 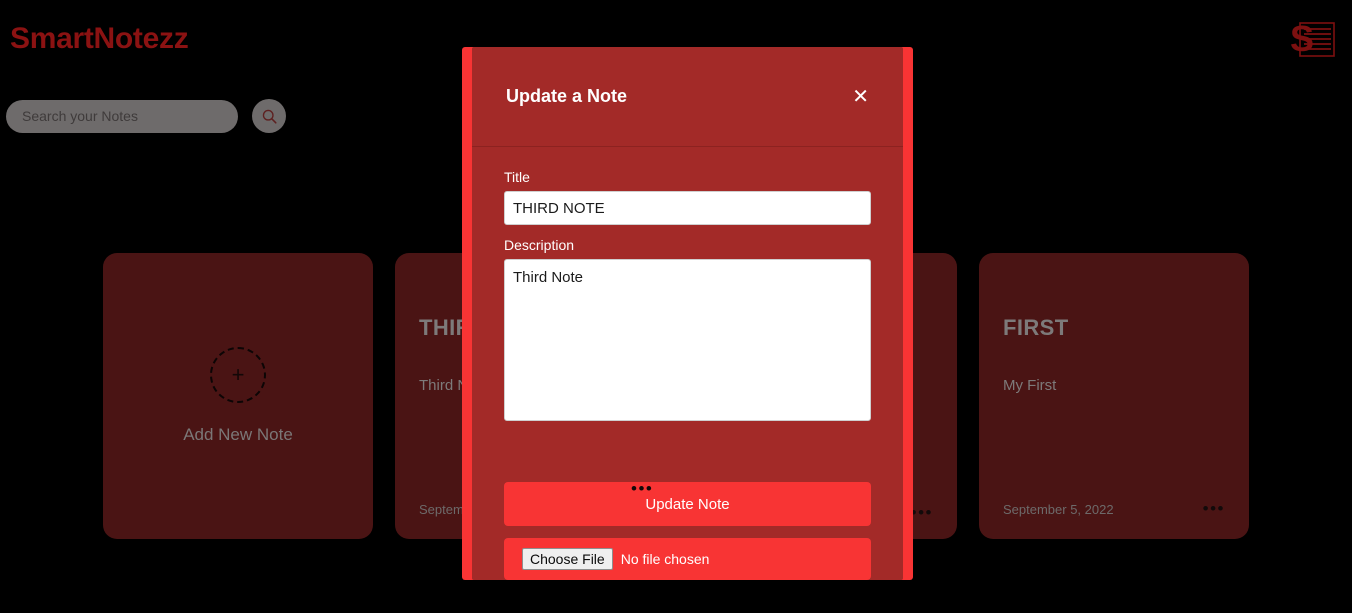 What do you see at coordinates (99, 38) in the screenshot?
I see `app-brand: SmartNotezz` at bounding box center [99, 38].